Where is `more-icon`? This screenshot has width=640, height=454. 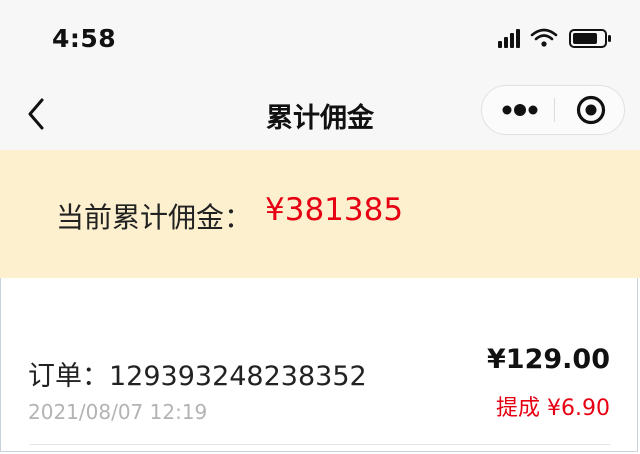
more-icon is located at coordinates (520, 110).